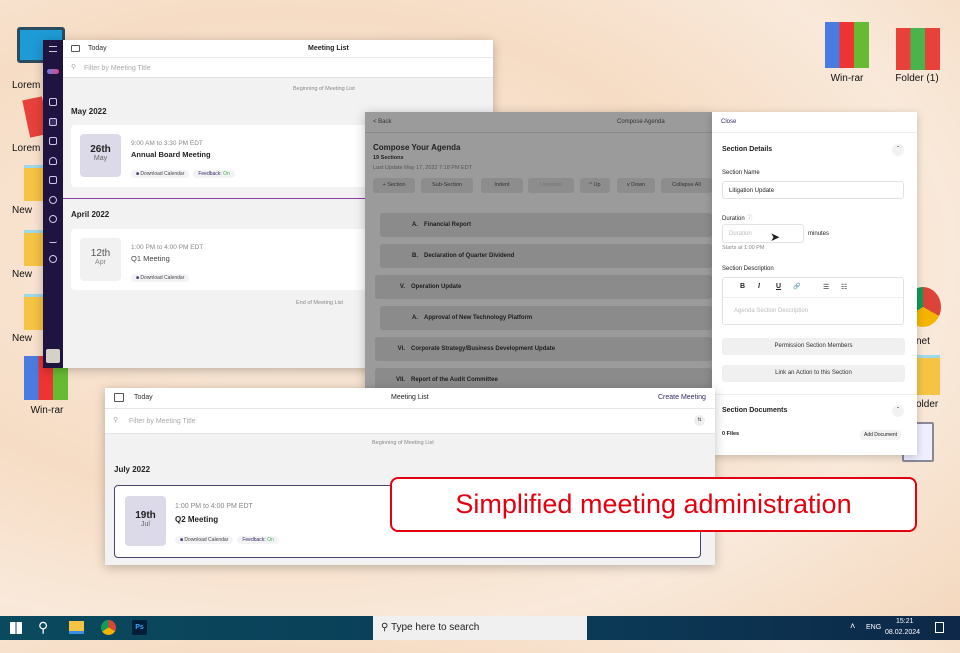 The width and height of the screenshot is (960, 653). I want to click on meeting-title: Q1 Meeting, so click(150, 258).